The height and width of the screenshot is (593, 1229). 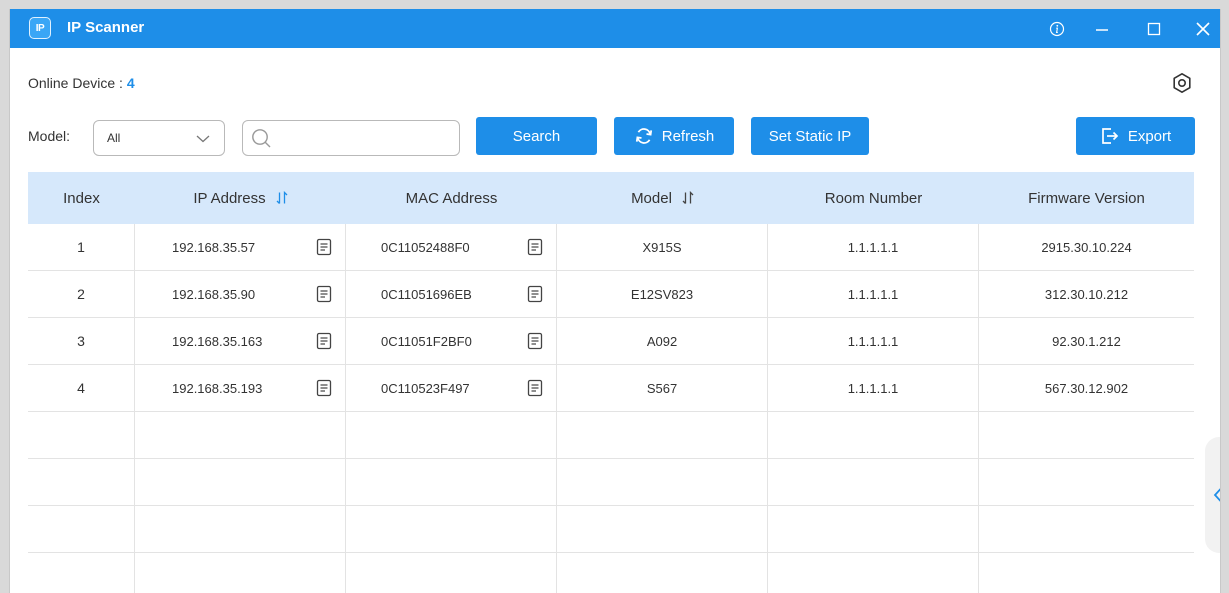 I want to click on col-header-ip: IP Address, so click(x=240, y=198).